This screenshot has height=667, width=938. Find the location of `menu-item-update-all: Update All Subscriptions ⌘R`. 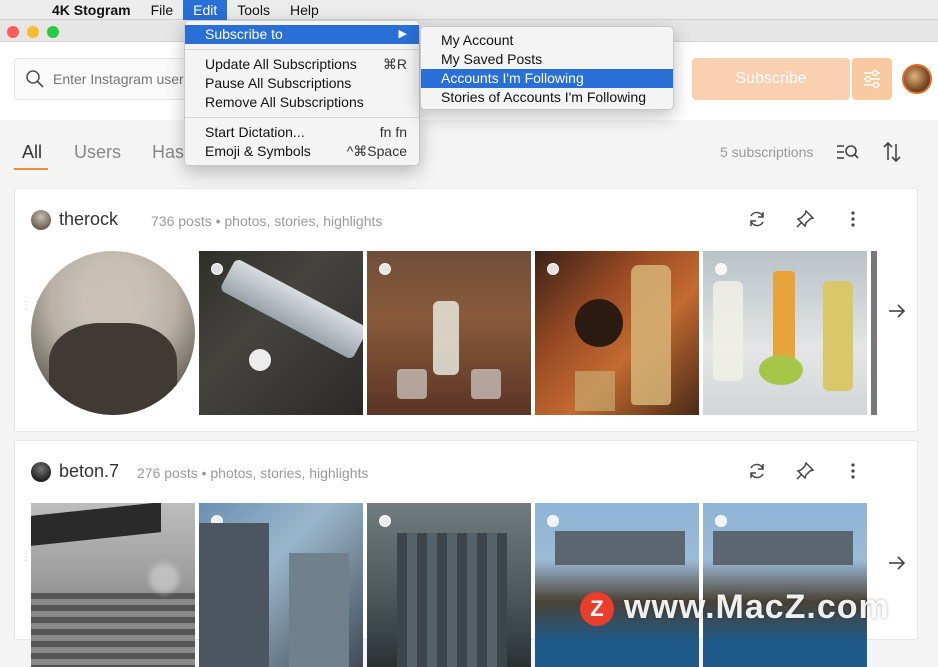

menu-item-update-all: Update All Subscriptions ⌘R is located at coordinates (302, 64).